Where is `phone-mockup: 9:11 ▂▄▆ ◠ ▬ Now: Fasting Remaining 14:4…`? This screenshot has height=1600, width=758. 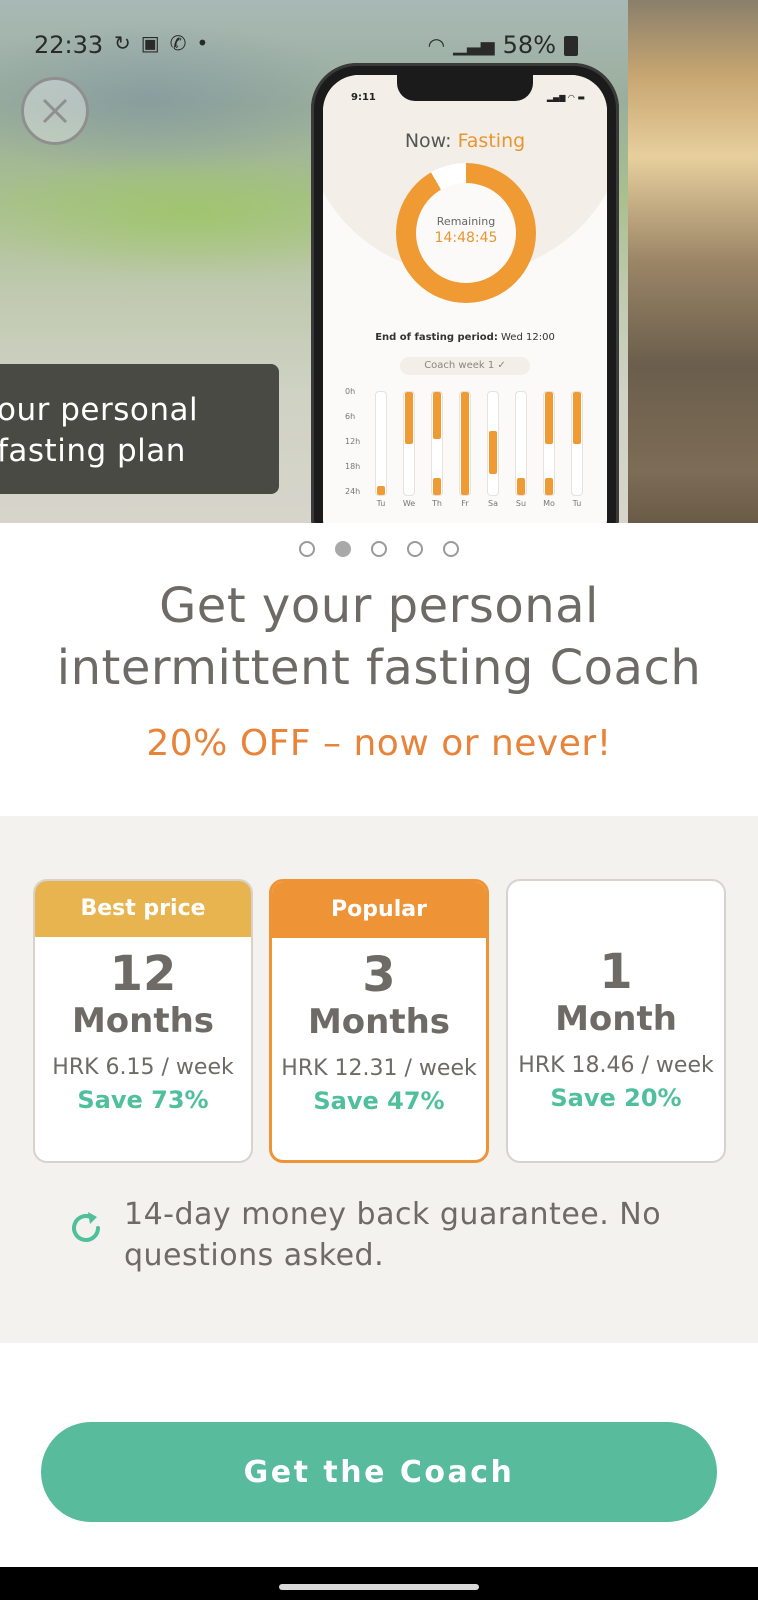
phone-mockup: 9:11 ▂▄▆ ◠ ▬ Now: Fasting Remaining 14:4… is located at coordinates (465, 293).